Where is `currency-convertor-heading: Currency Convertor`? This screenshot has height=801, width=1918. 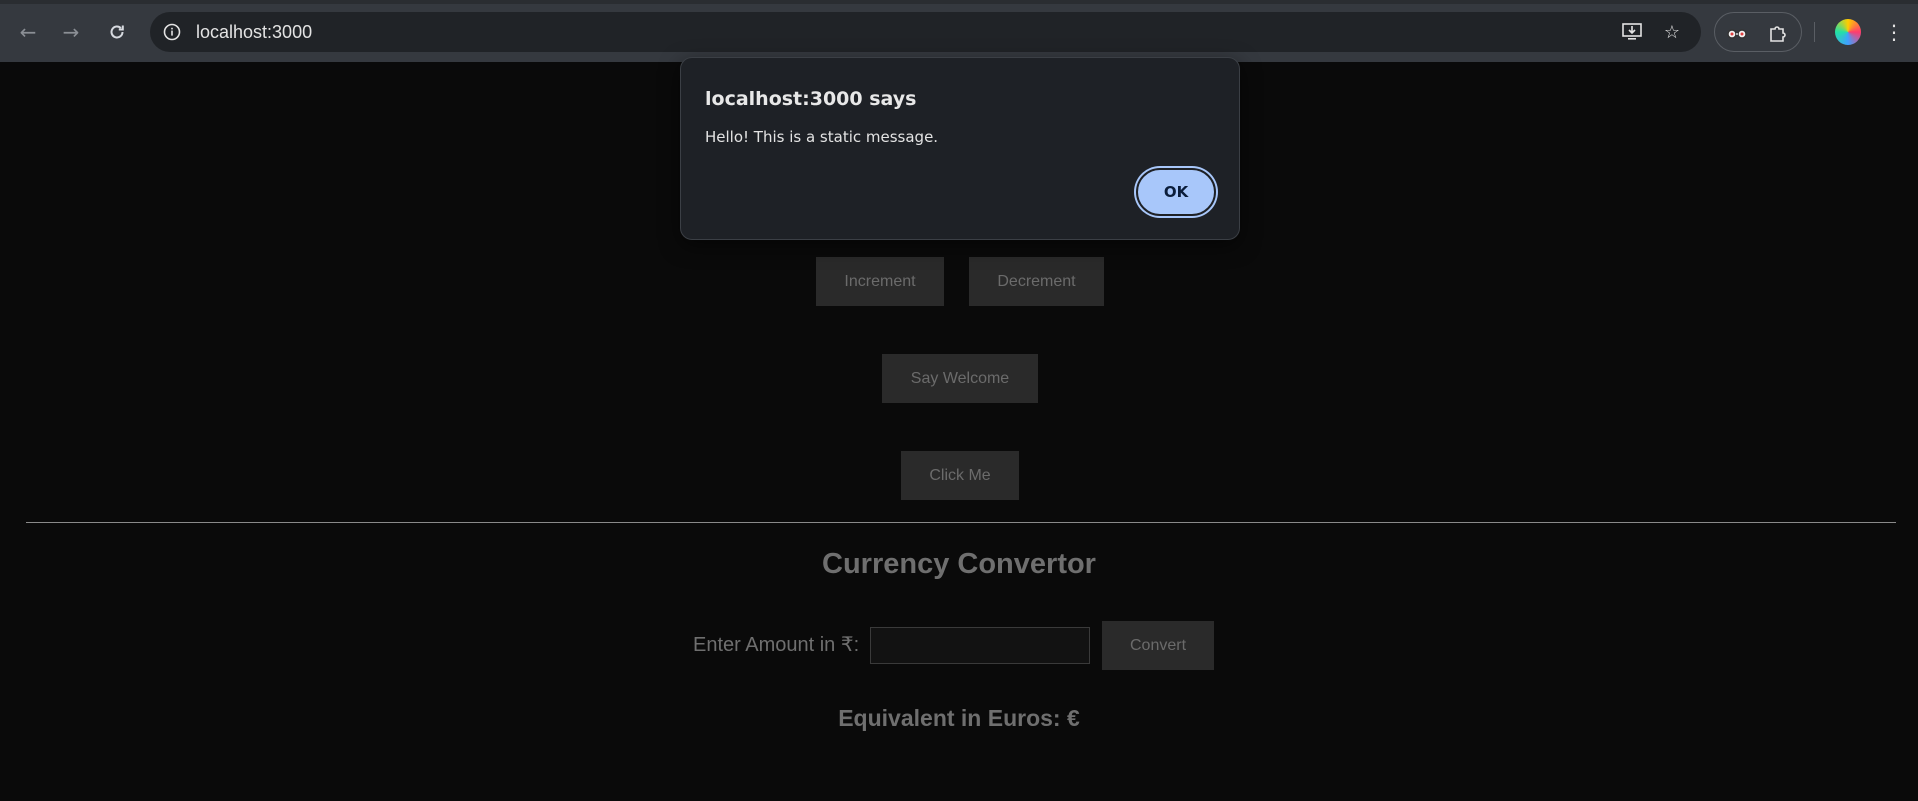
currency-convertor-heading: Currency Convertor is located at coordinates (959, 564).